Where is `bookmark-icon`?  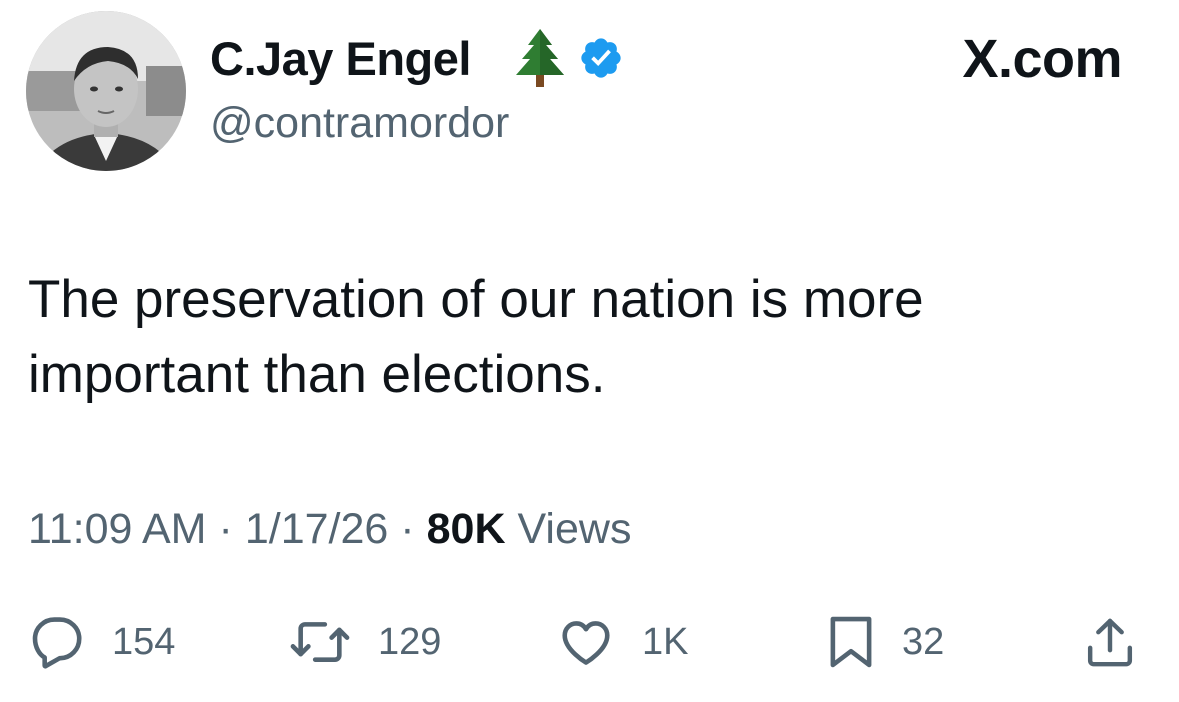 bookmark-icon is located at coordinates (851, 642).